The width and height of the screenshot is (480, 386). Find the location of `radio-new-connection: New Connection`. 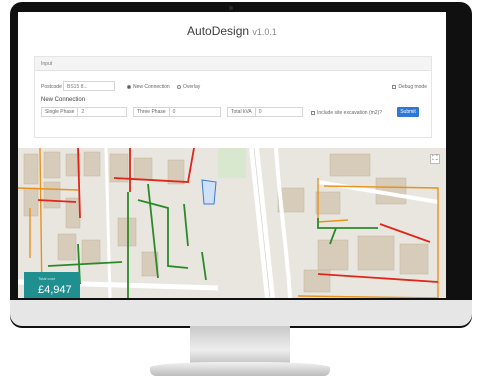

radio-new-connection: New Connection is located at coordinates (148, 87).